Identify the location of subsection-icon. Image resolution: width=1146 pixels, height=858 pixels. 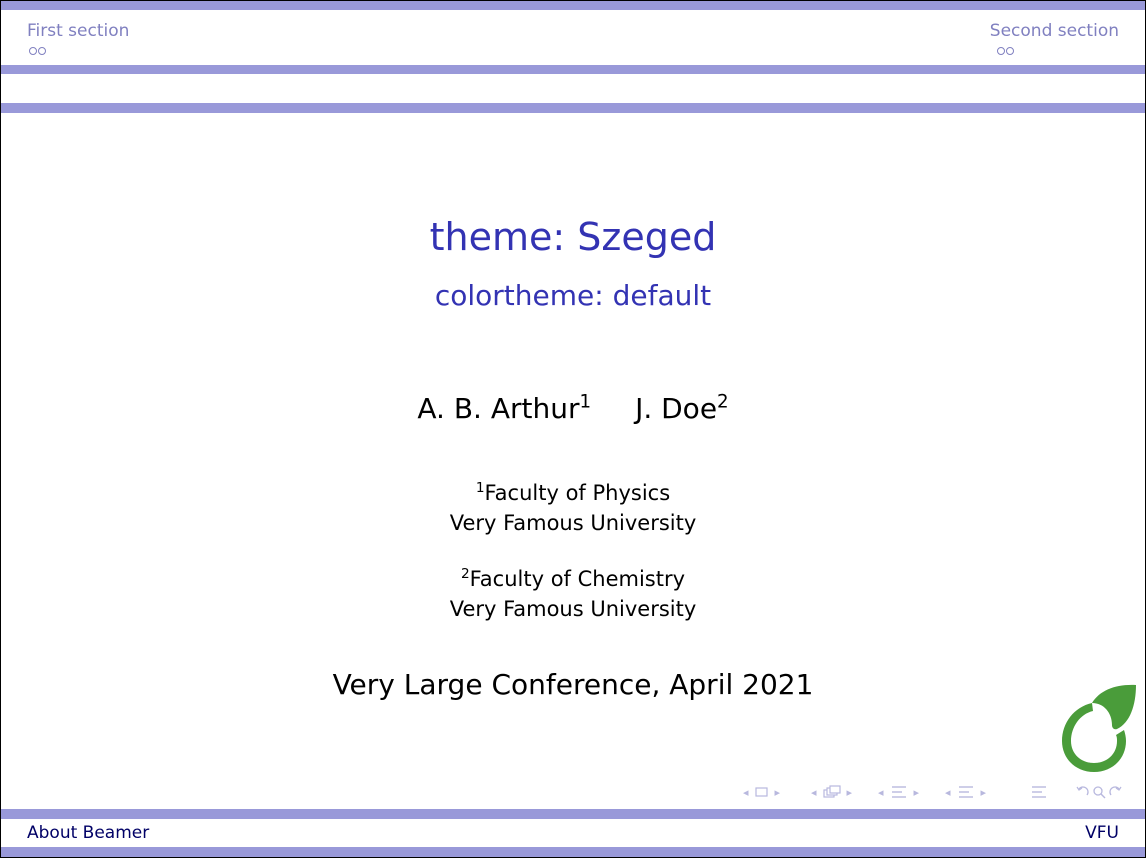
(898, 792).